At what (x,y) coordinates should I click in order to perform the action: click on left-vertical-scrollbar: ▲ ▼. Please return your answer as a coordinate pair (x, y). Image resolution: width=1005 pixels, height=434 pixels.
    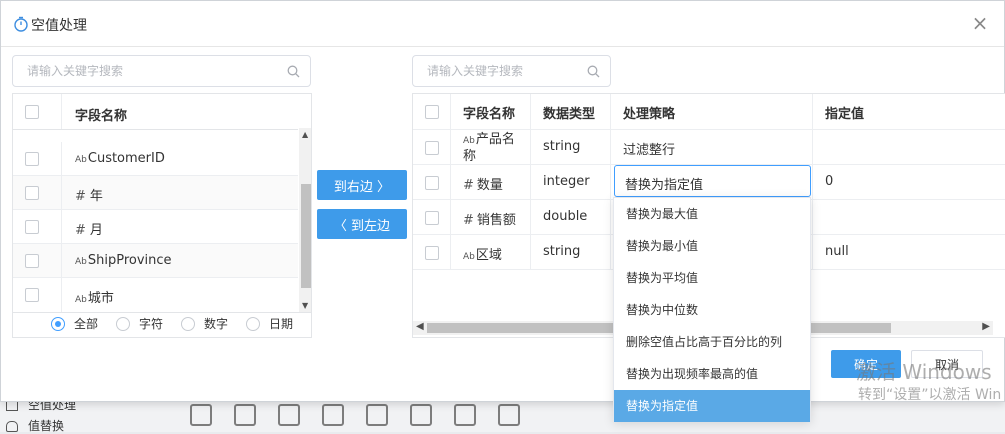
    Looking at the image, I should click on (305, 220).